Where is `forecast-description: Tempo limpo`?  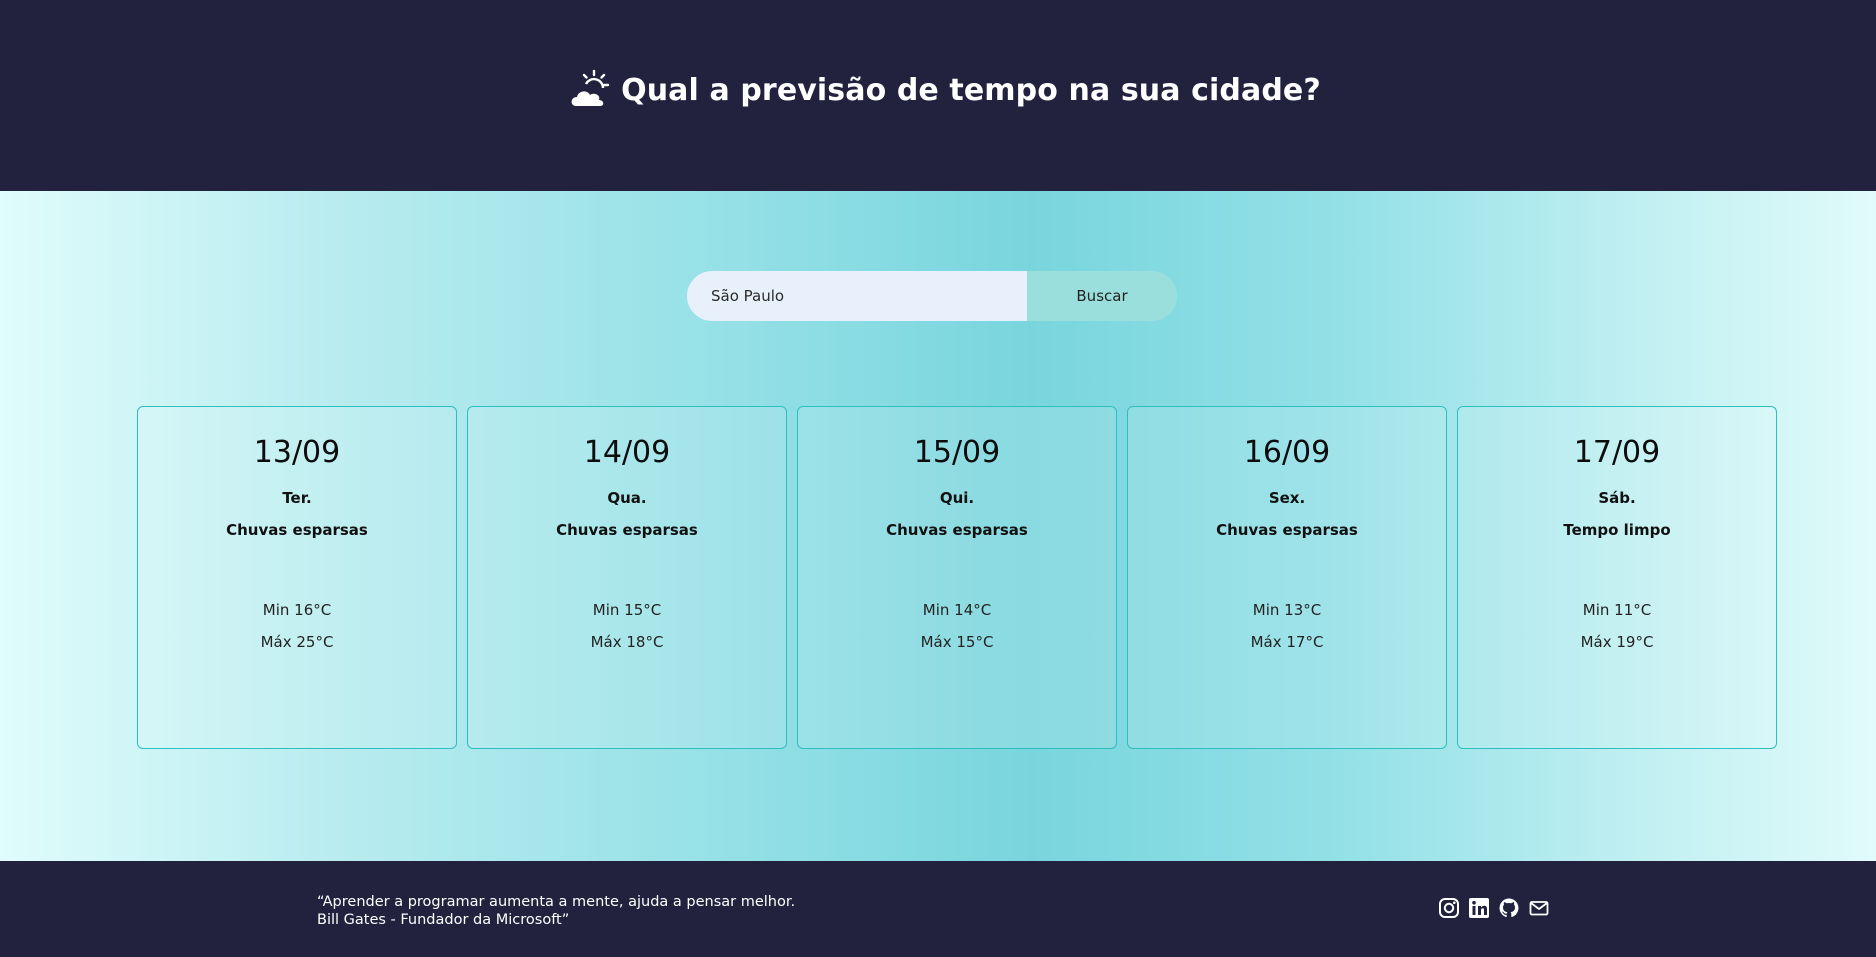
forecast-description: Tempo limpo is located at coordinates (1617, 530).